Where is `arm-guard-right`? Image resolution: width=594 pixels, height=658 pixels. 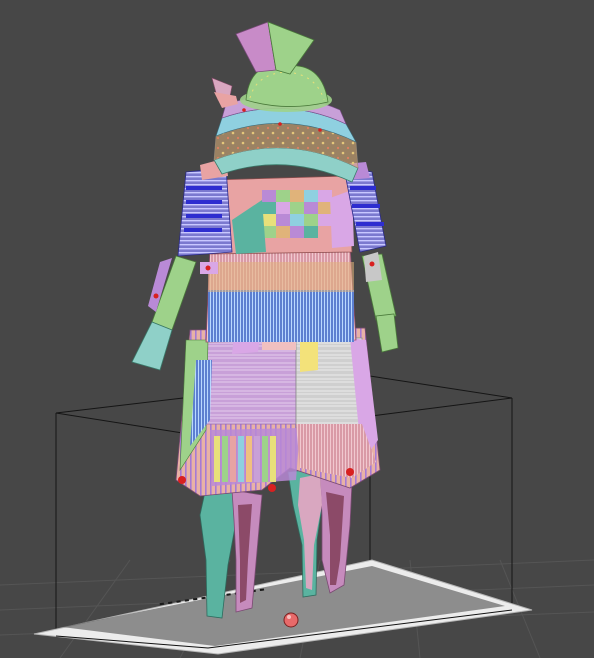 arm-guard-right is located at coordinates (380, 302).